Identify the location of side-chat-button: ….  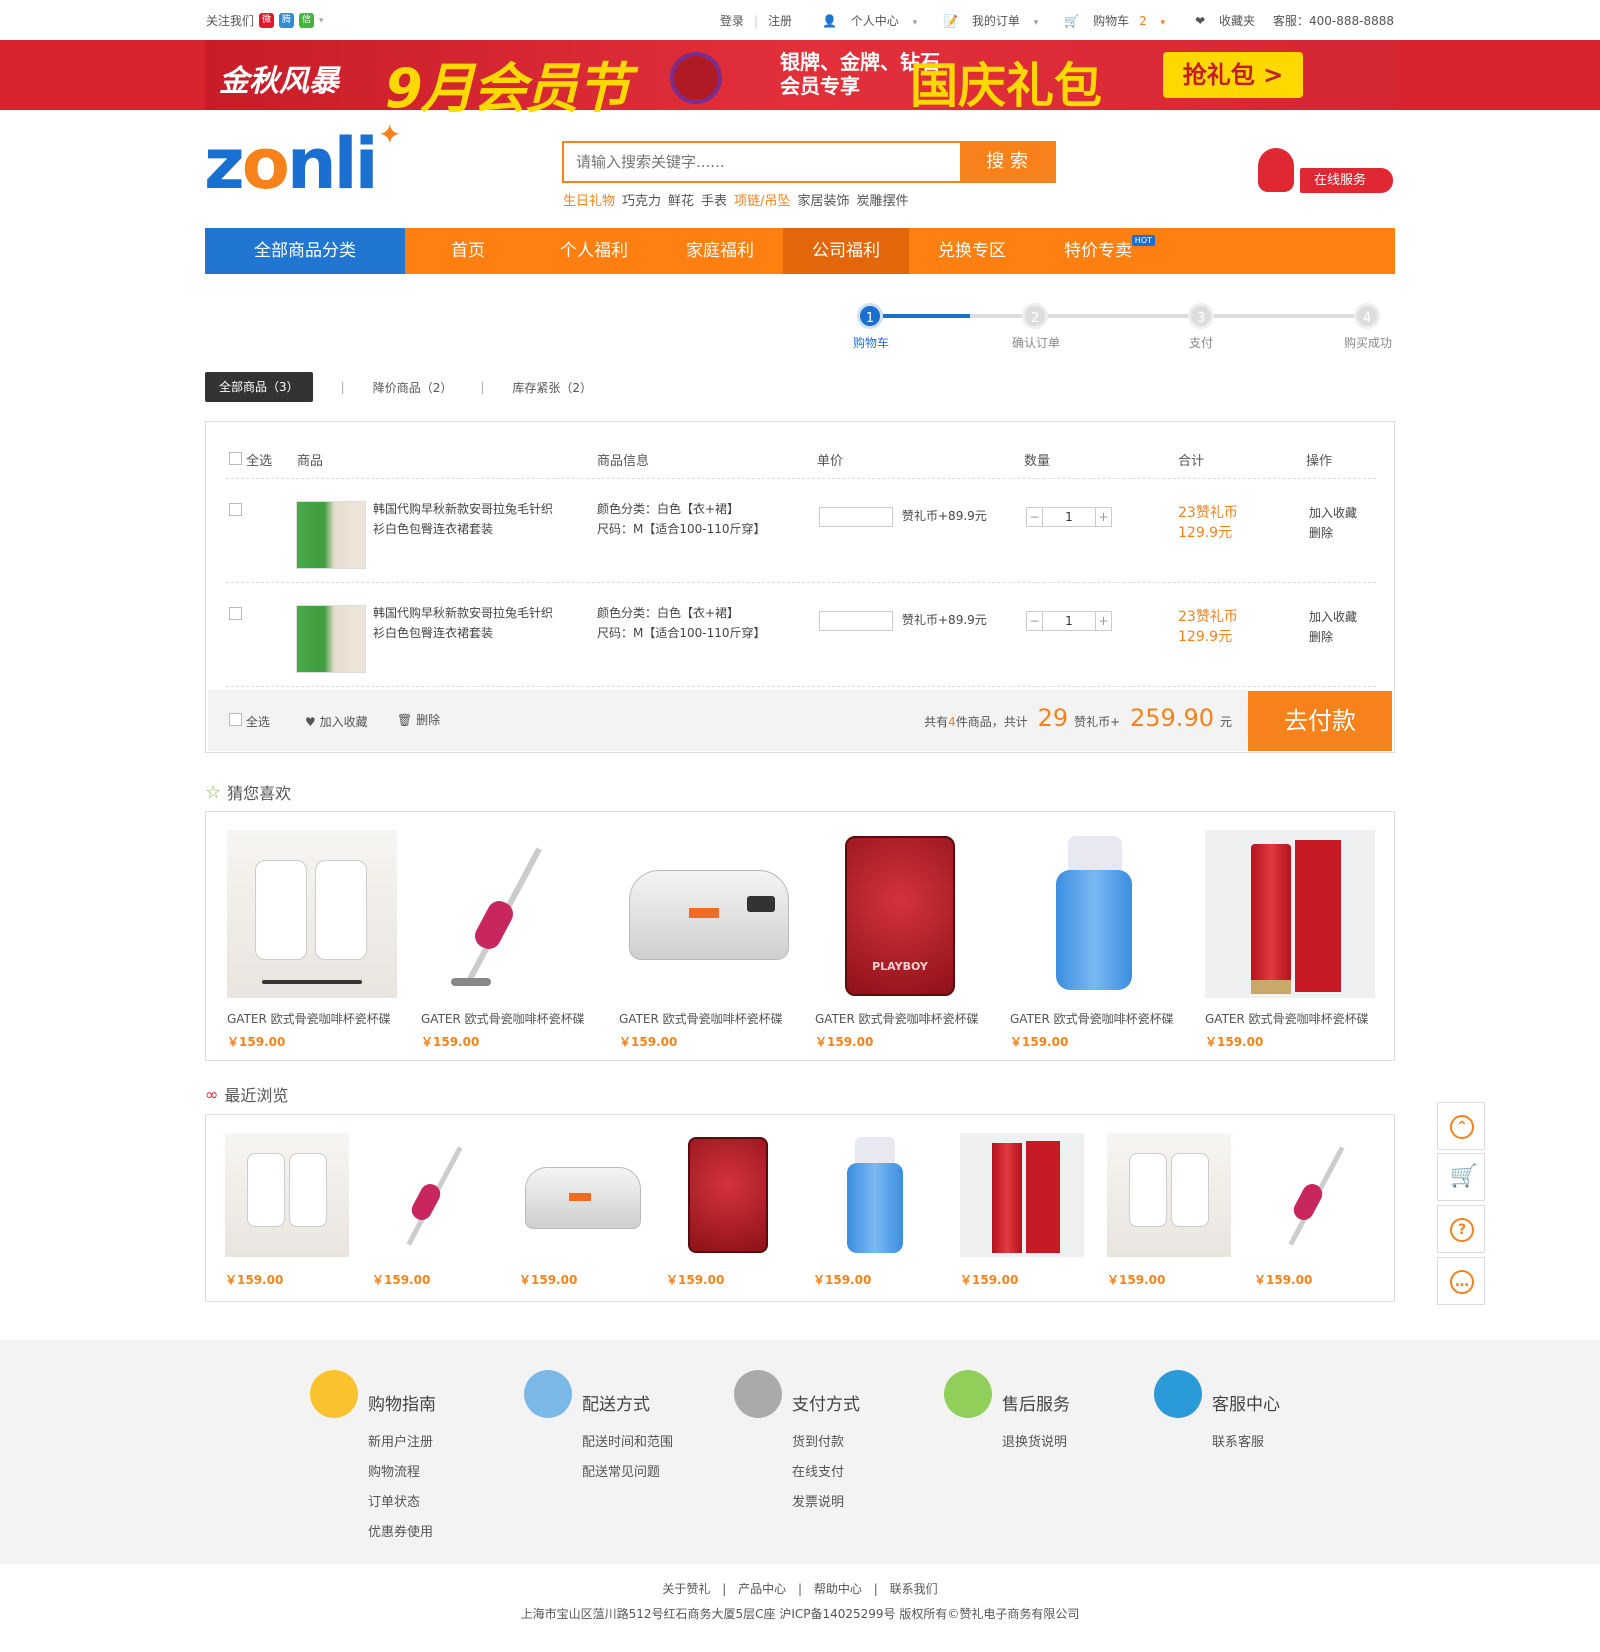
(1461, 1281).